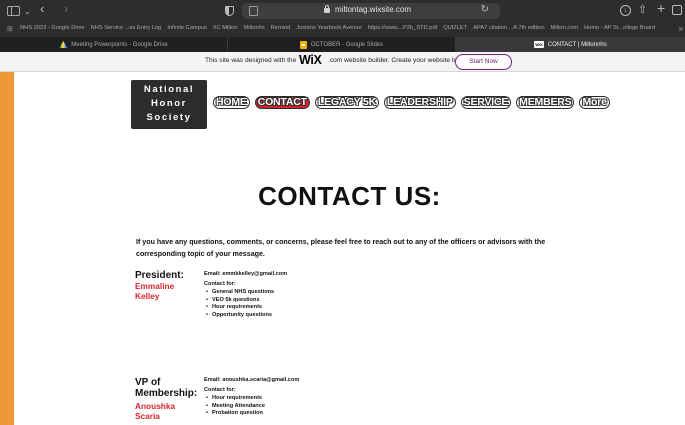 The height and width of the screenshot is (425, 685). What do you see at coordinates (169, 117) in the screenshot?
I see `logo-line: Society` at bounding box center [169, 117].